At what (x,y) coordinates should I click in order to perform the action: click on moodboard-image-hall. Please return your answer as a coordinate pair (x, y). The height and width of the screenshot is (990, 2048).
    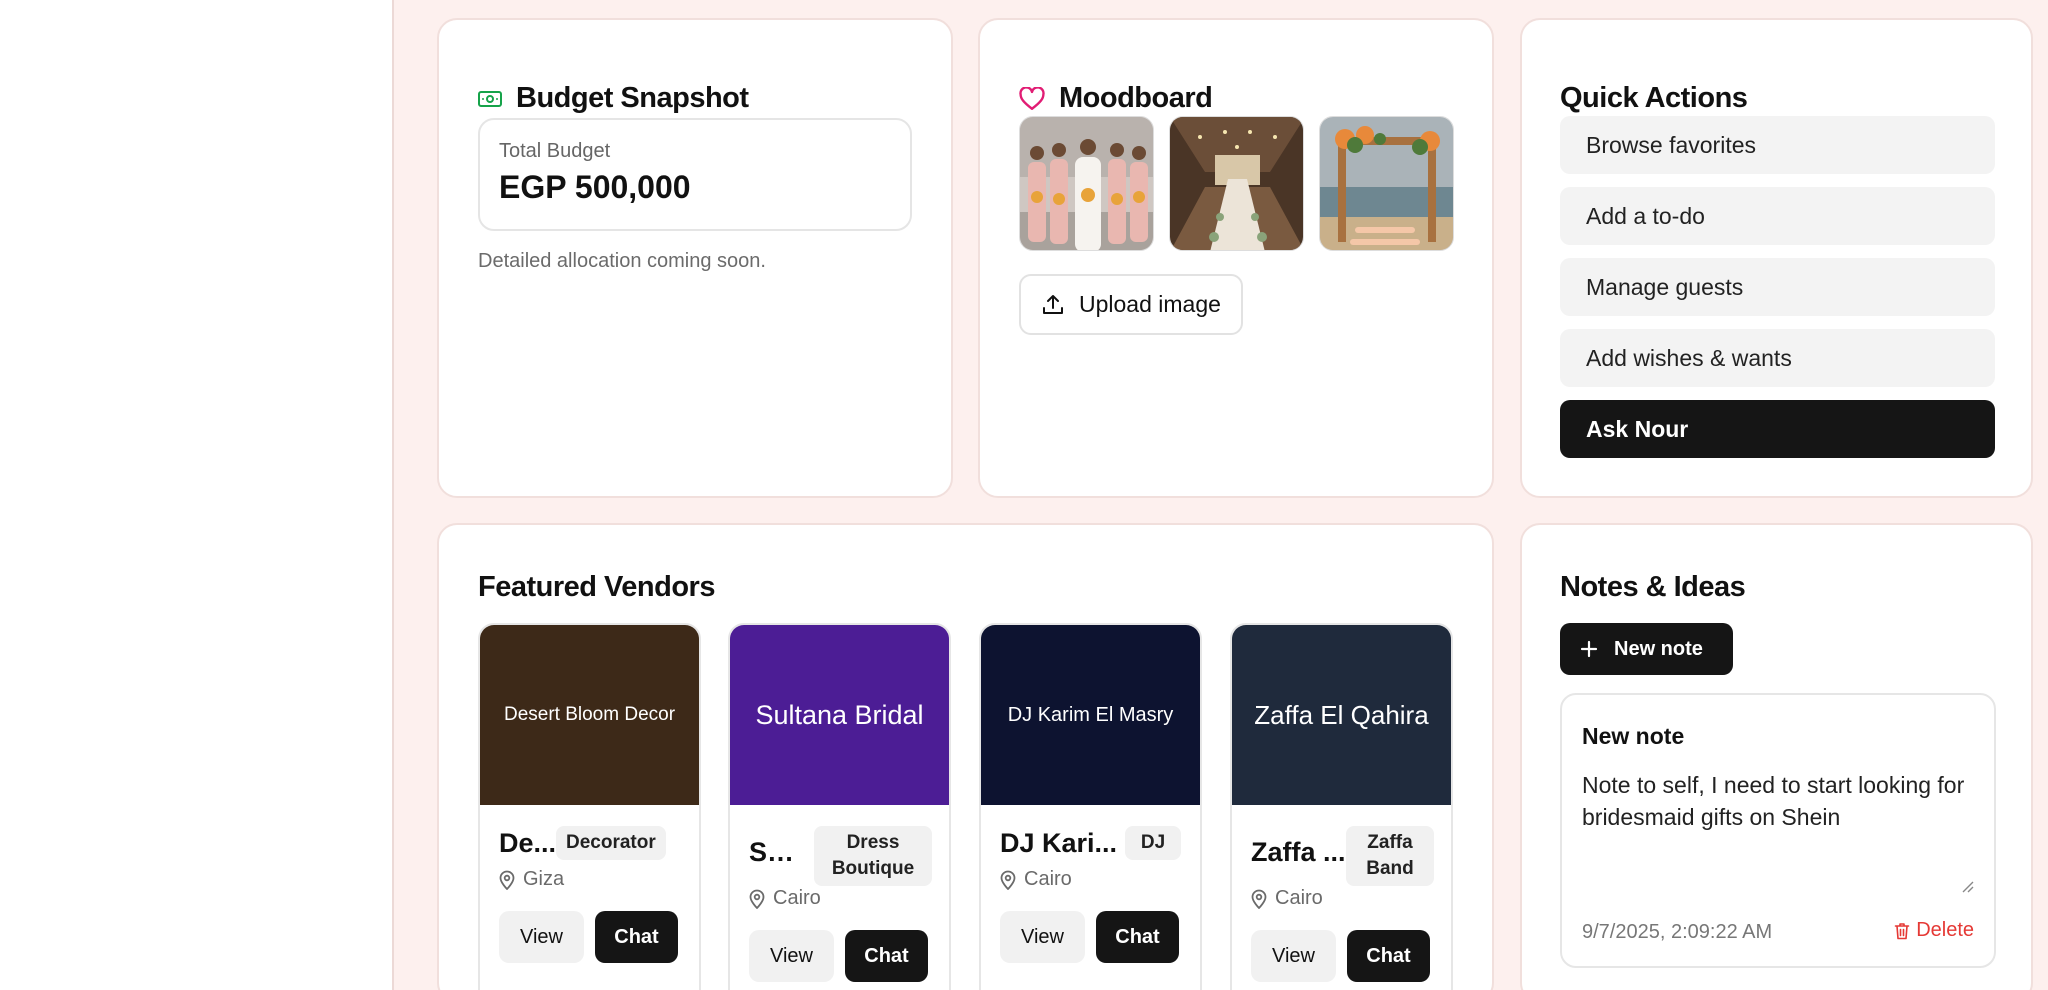
    Looking at the image, I should click on (1236, 183).